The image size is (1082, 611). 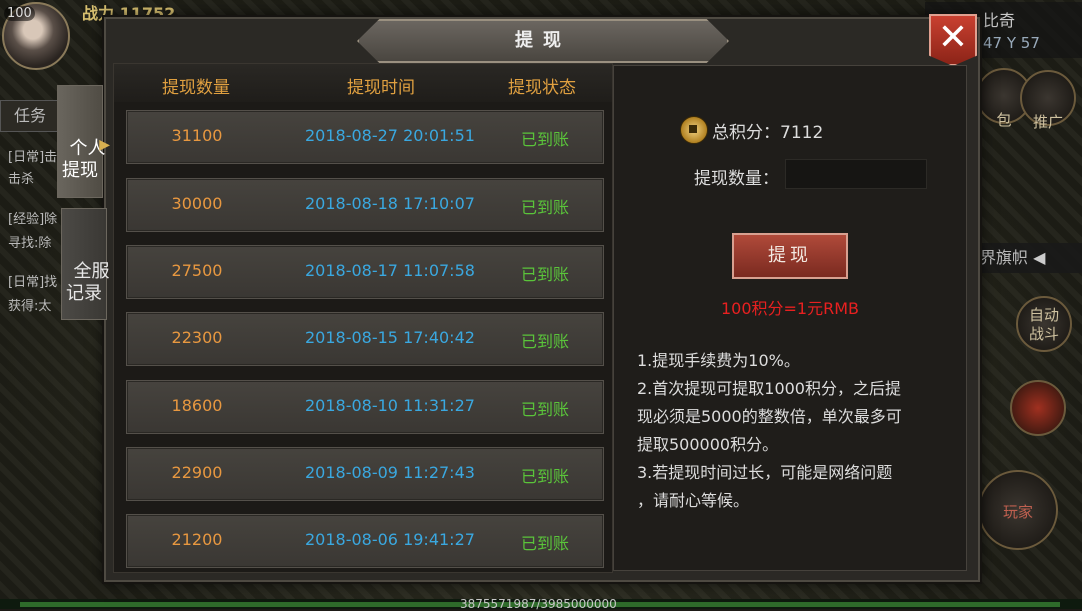 I want to click on caret-right-icon: ▶, so click(x=104, y=145).